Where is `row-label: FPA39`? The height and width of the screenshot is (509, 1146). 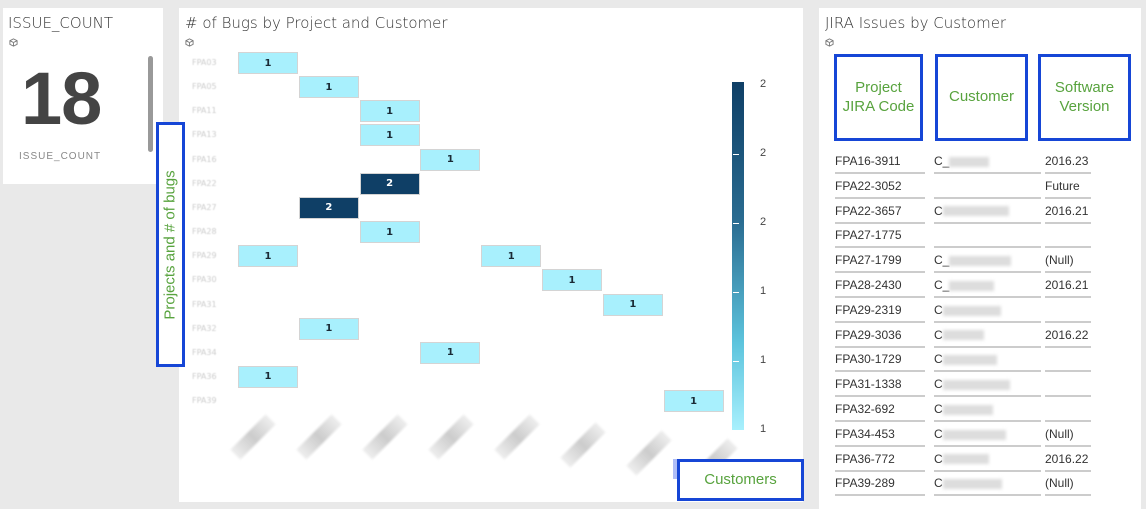
row-label: FPA39 is located at coordinates (204, 401).